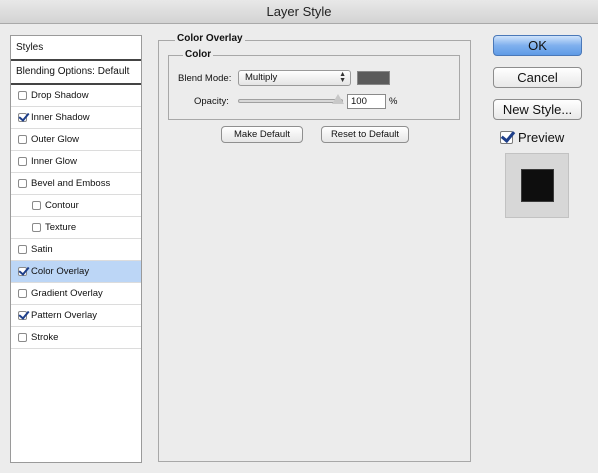  I want to click on opacity-slider-track, so click(290, 101).